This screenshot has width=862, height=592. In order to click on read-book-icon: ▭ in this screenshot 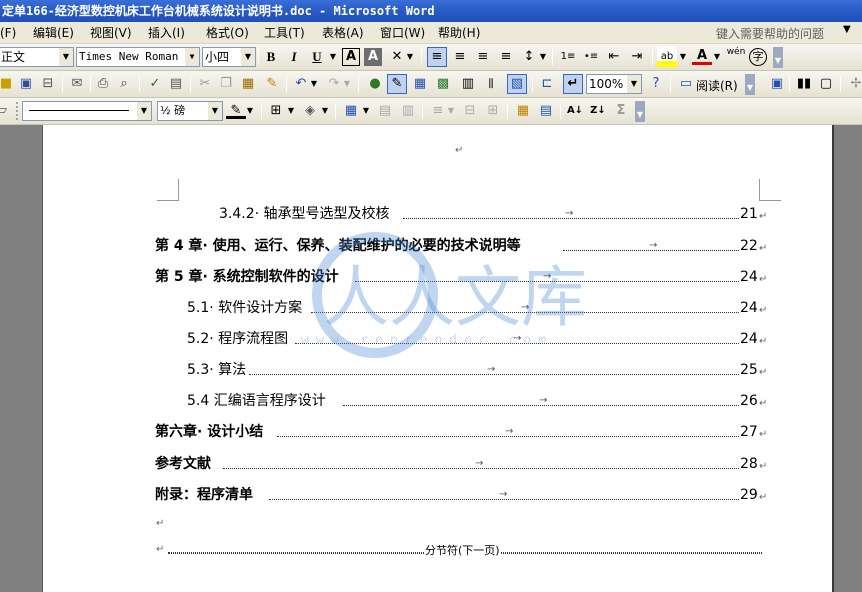, I will do `click(686, 84)`.